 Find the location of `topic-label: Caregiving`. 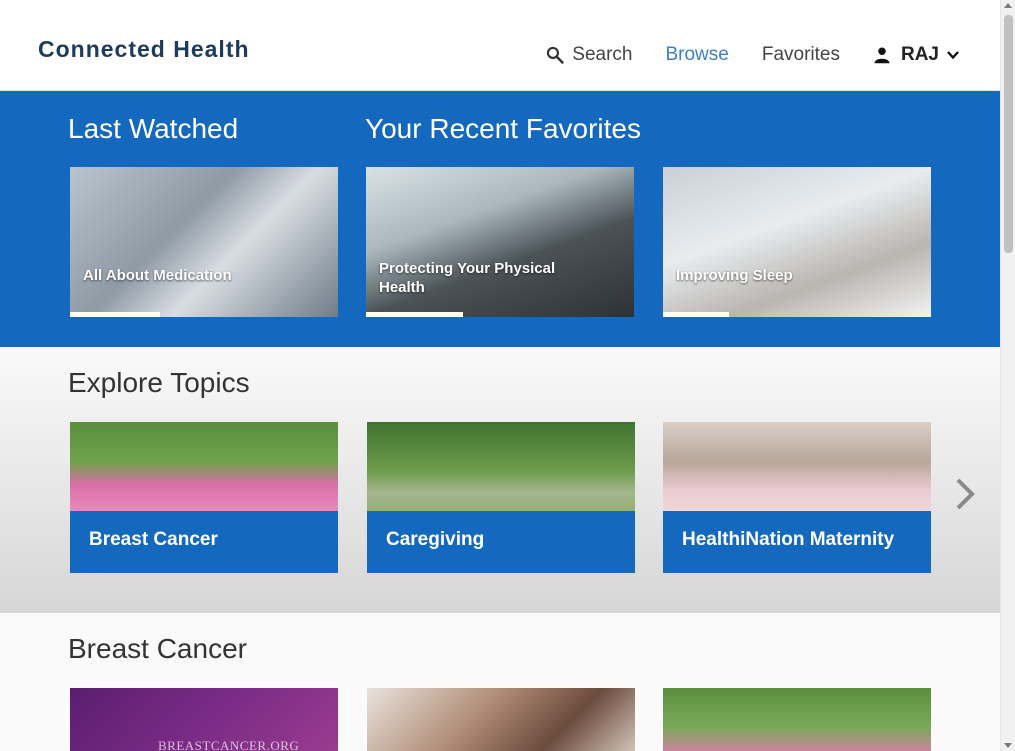

topic-label: Caregiving is located at coordinates (435, 539).